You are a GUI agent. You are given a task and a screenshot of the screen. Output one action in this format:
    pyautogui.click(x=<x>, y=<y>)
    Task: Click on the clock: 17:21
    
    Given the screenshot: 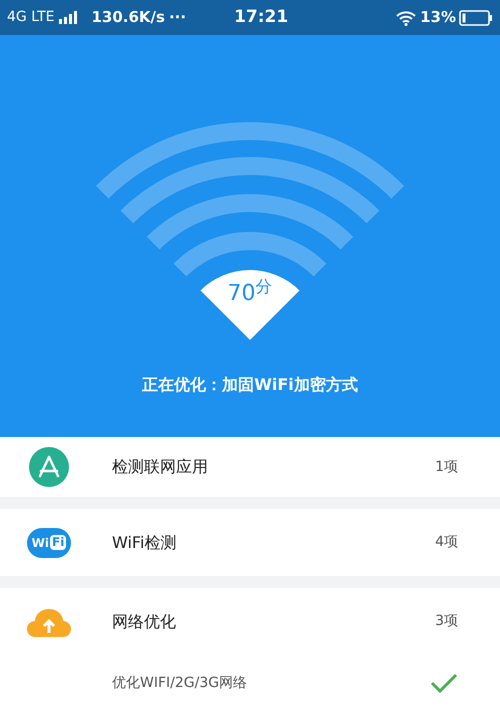 What is the action you would take?
    pyautogui.click(x=261, y=17)
    